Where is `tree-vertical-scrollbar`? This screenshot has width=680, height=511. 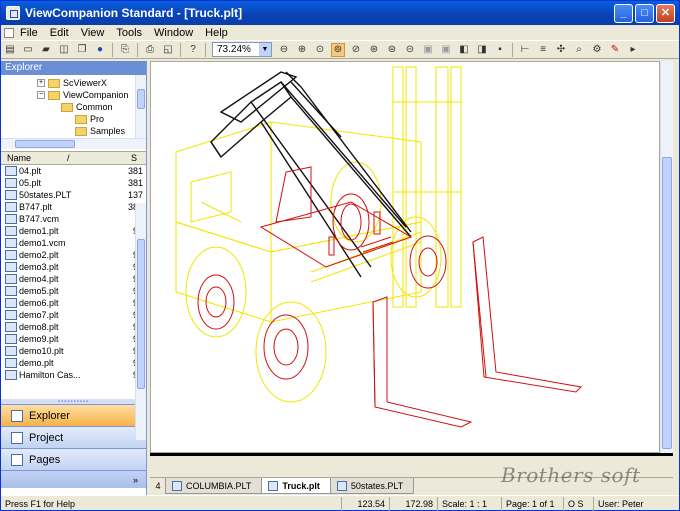 tree-vertical-scrollbar is located at coordinates (140, 106).